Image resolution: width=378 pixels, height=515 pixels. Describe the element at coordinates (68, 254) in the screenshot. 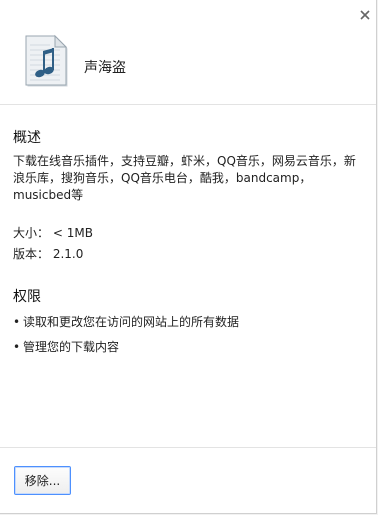

I see `version-value: 2.1.0` at that location.